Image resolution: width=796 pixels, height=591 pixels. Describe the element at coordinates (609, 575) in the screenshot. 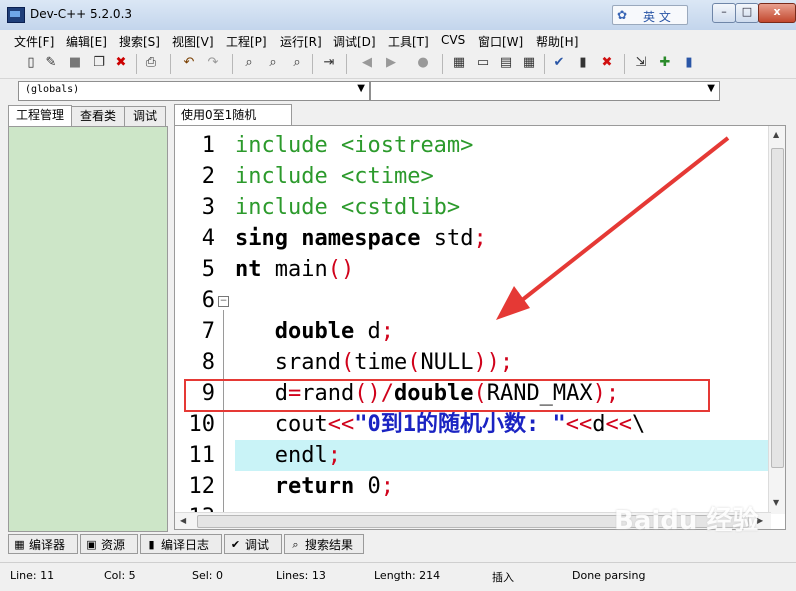

I see `status-parsing: Done parsing` at that location.